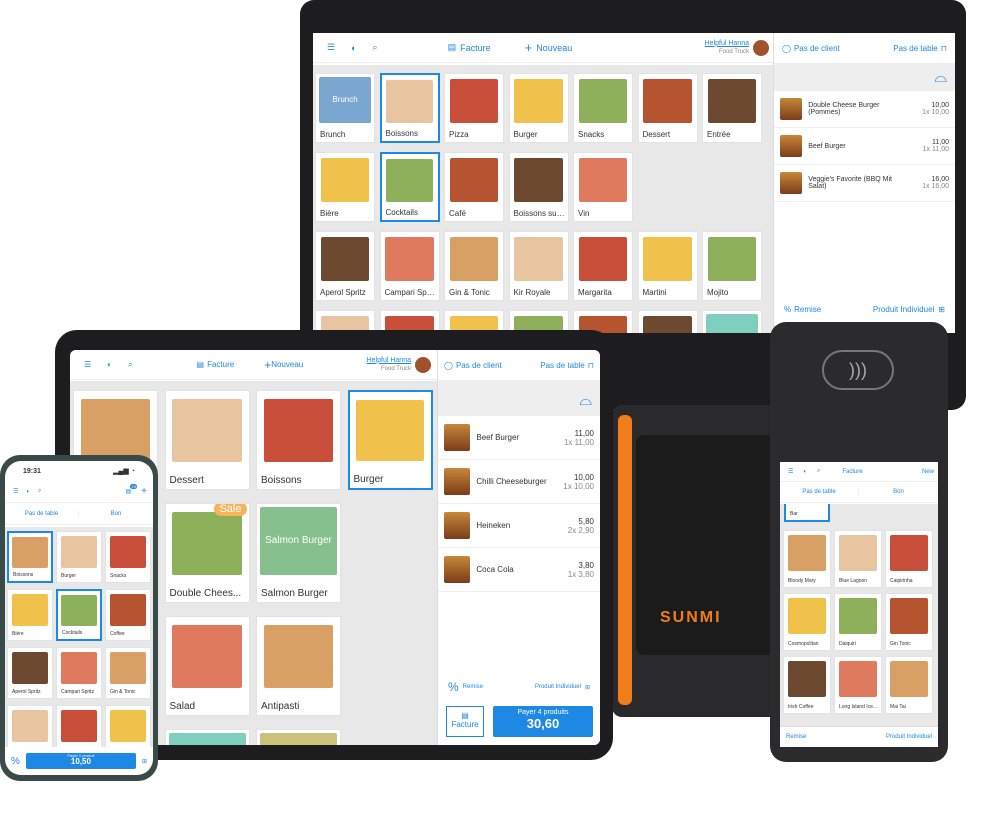 The height and width of the screenshot is (813, 1000). I want to click on category-tile-bar: Bar, so click(807, 513).